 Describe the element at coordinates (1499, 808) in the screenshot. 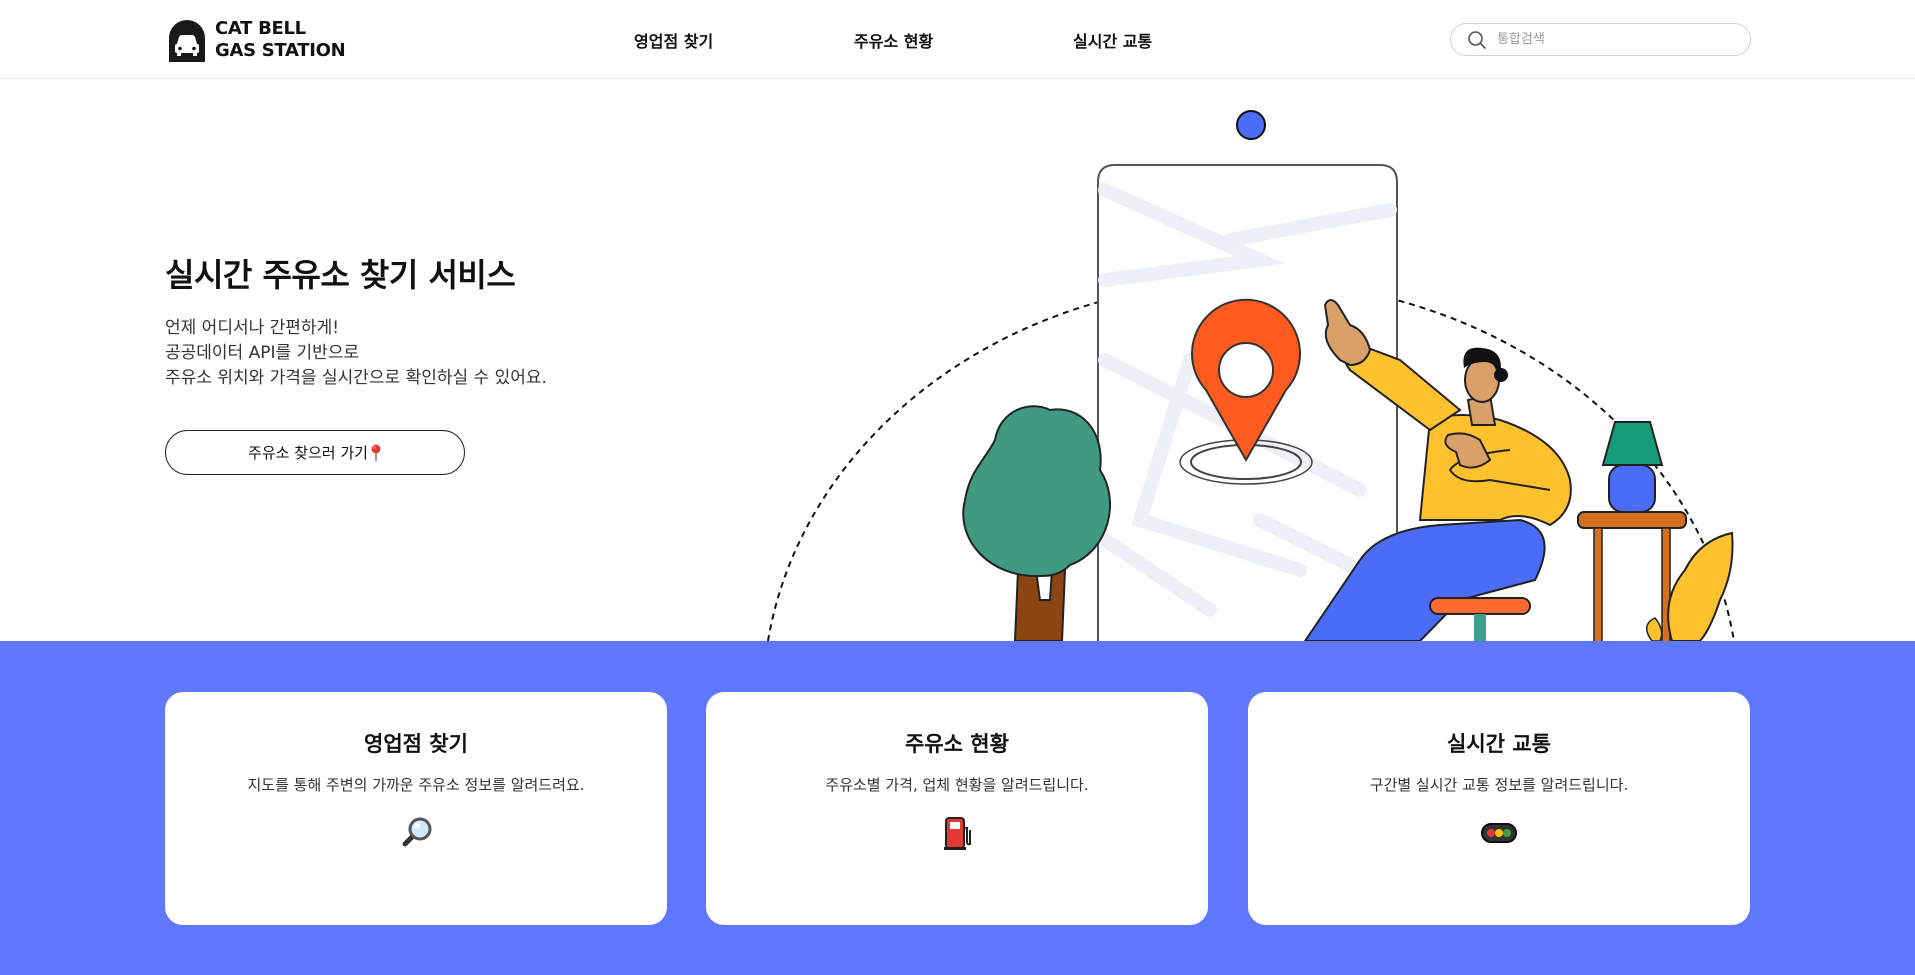

I see `feature-card-realtime-traffic: 실시간 교통 구간별 실시간 교통 정보를 알려드립니다.` at that location.